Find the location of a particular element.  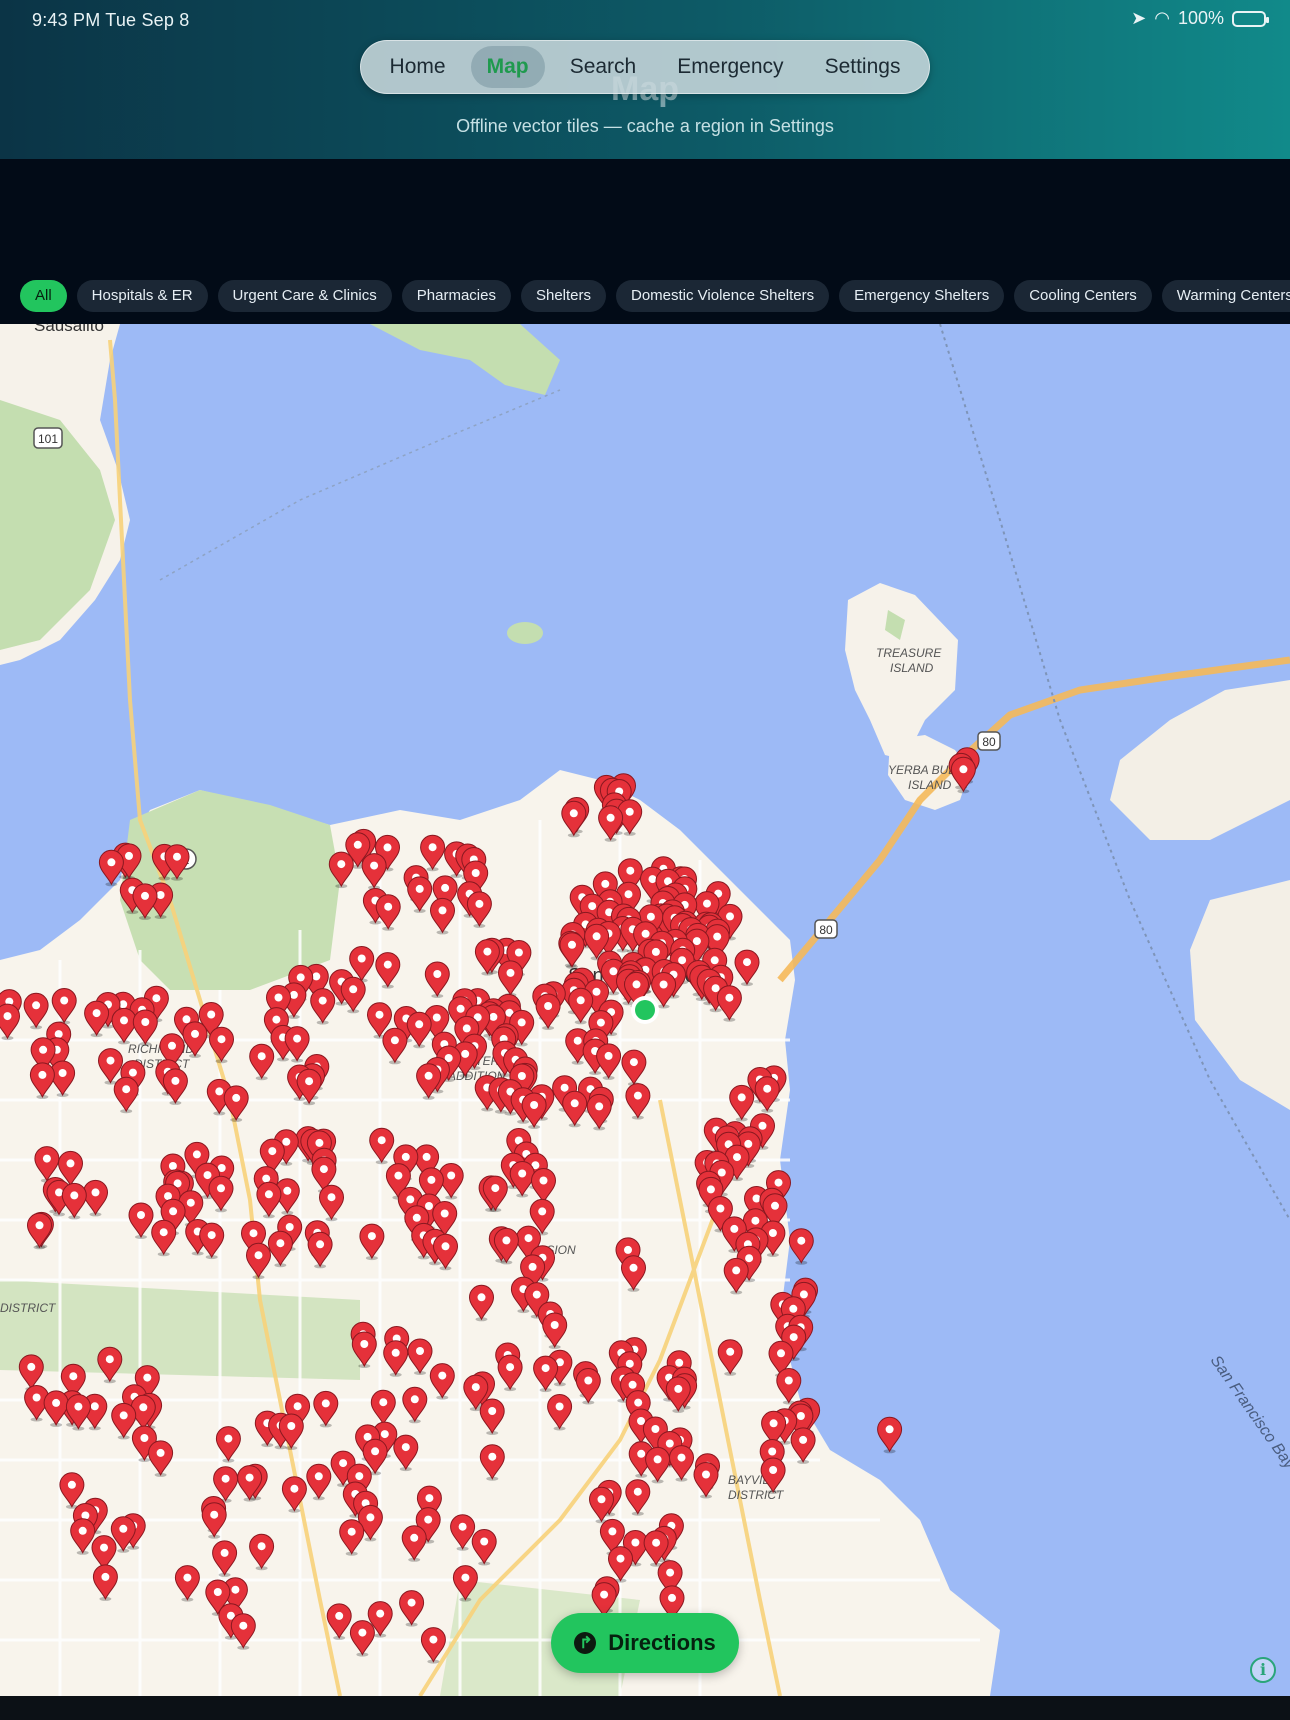

highway-shield-101: 101 is located at coordinates (48, 438).